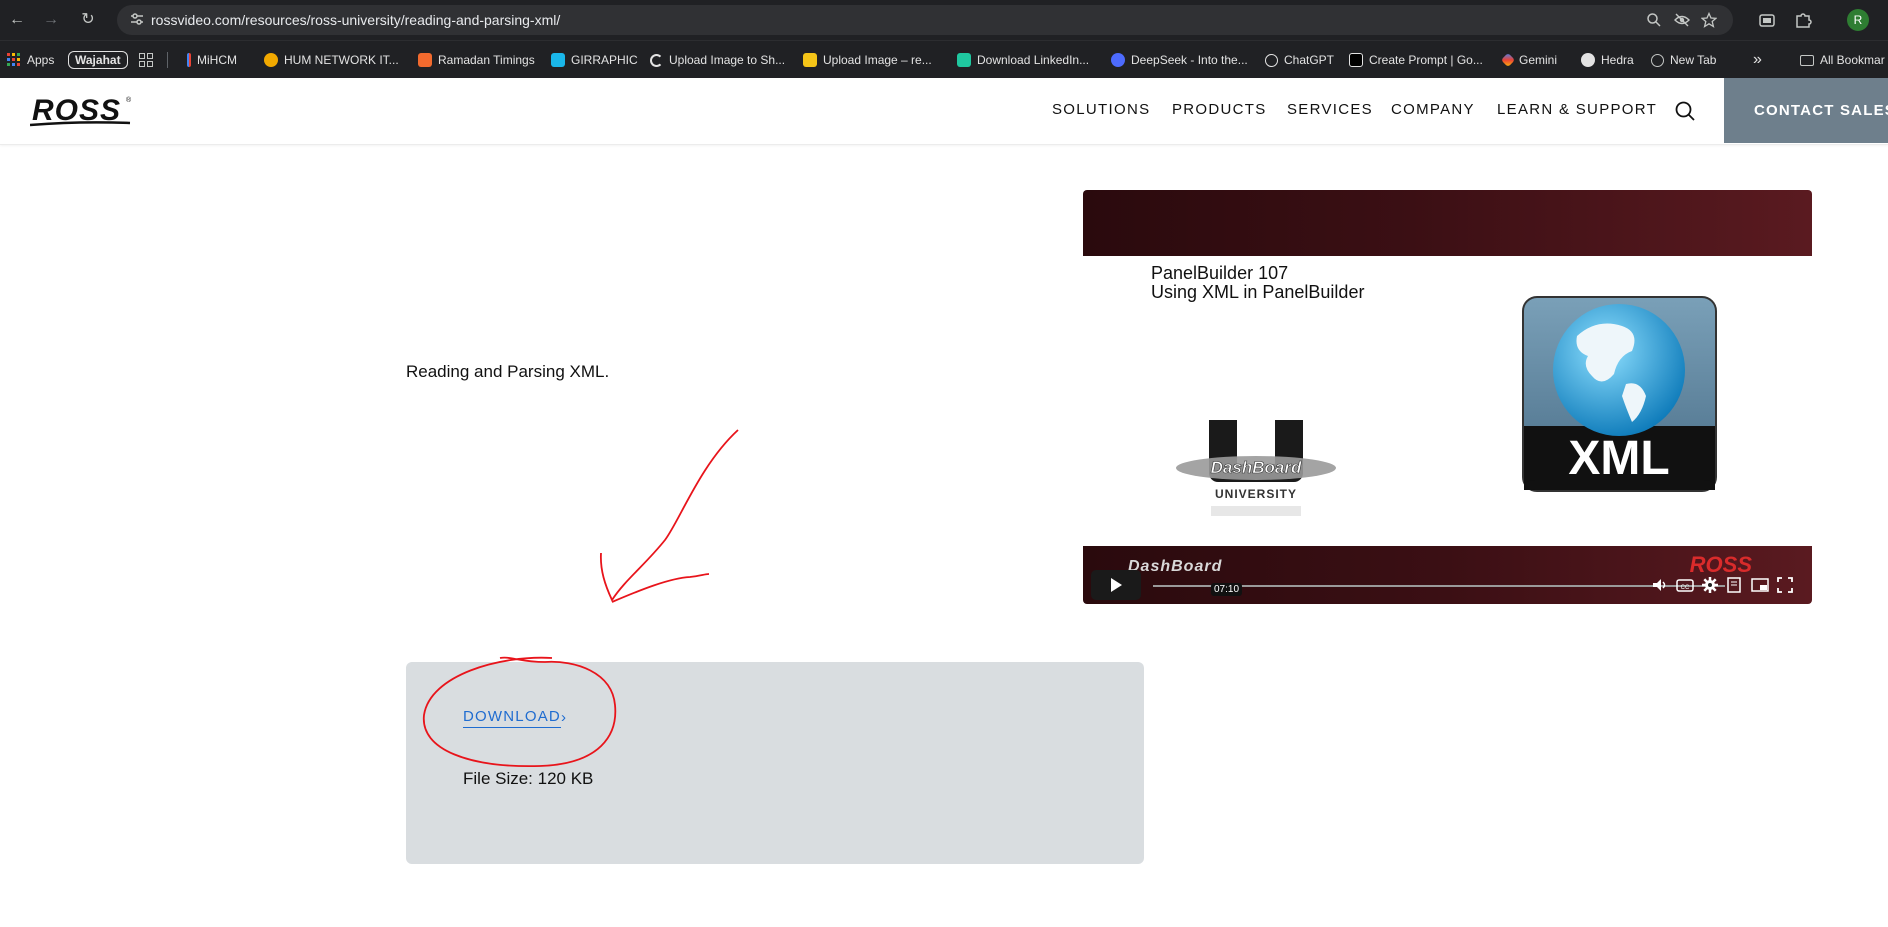 The width and height of the screenshot is (1888, 927). What do you see at coordinates (604, 60) in the screenshot?
I see `bookmark-label: GIRRAPHIC` at bounding box center [604, 60].